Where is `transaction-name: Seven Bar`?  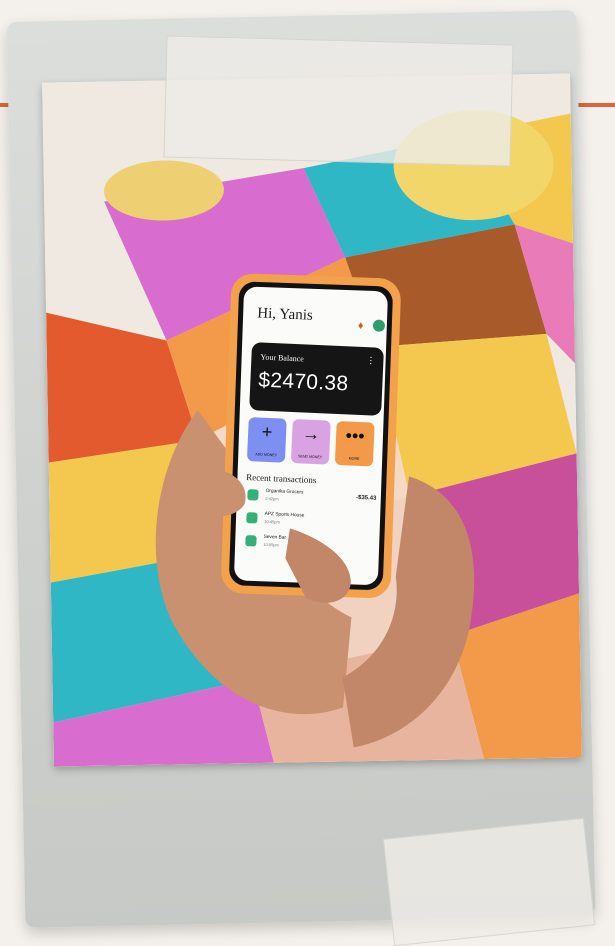
transaction-name: Seven Bar is located at coordinates (275, 537).